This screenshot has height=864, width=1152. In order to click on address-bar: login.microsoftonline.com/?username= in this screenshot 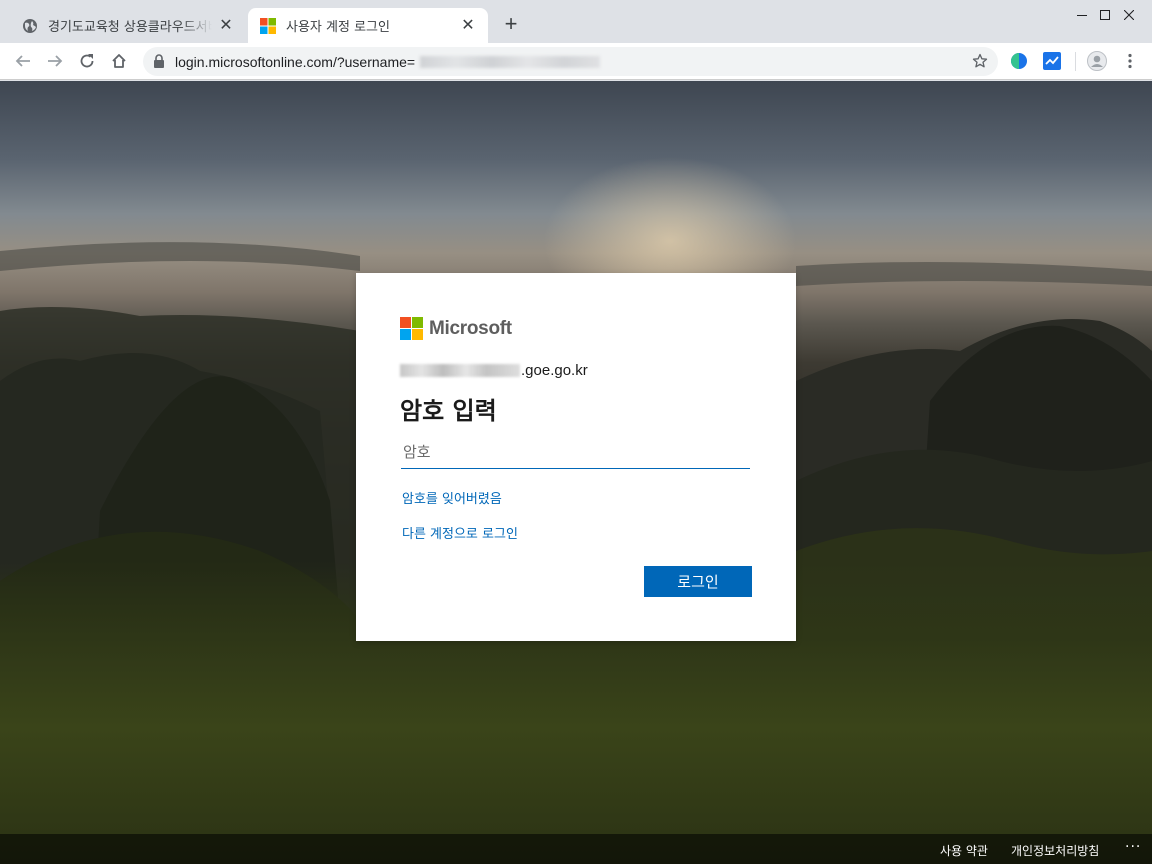, I will do `click(570, 61)`.